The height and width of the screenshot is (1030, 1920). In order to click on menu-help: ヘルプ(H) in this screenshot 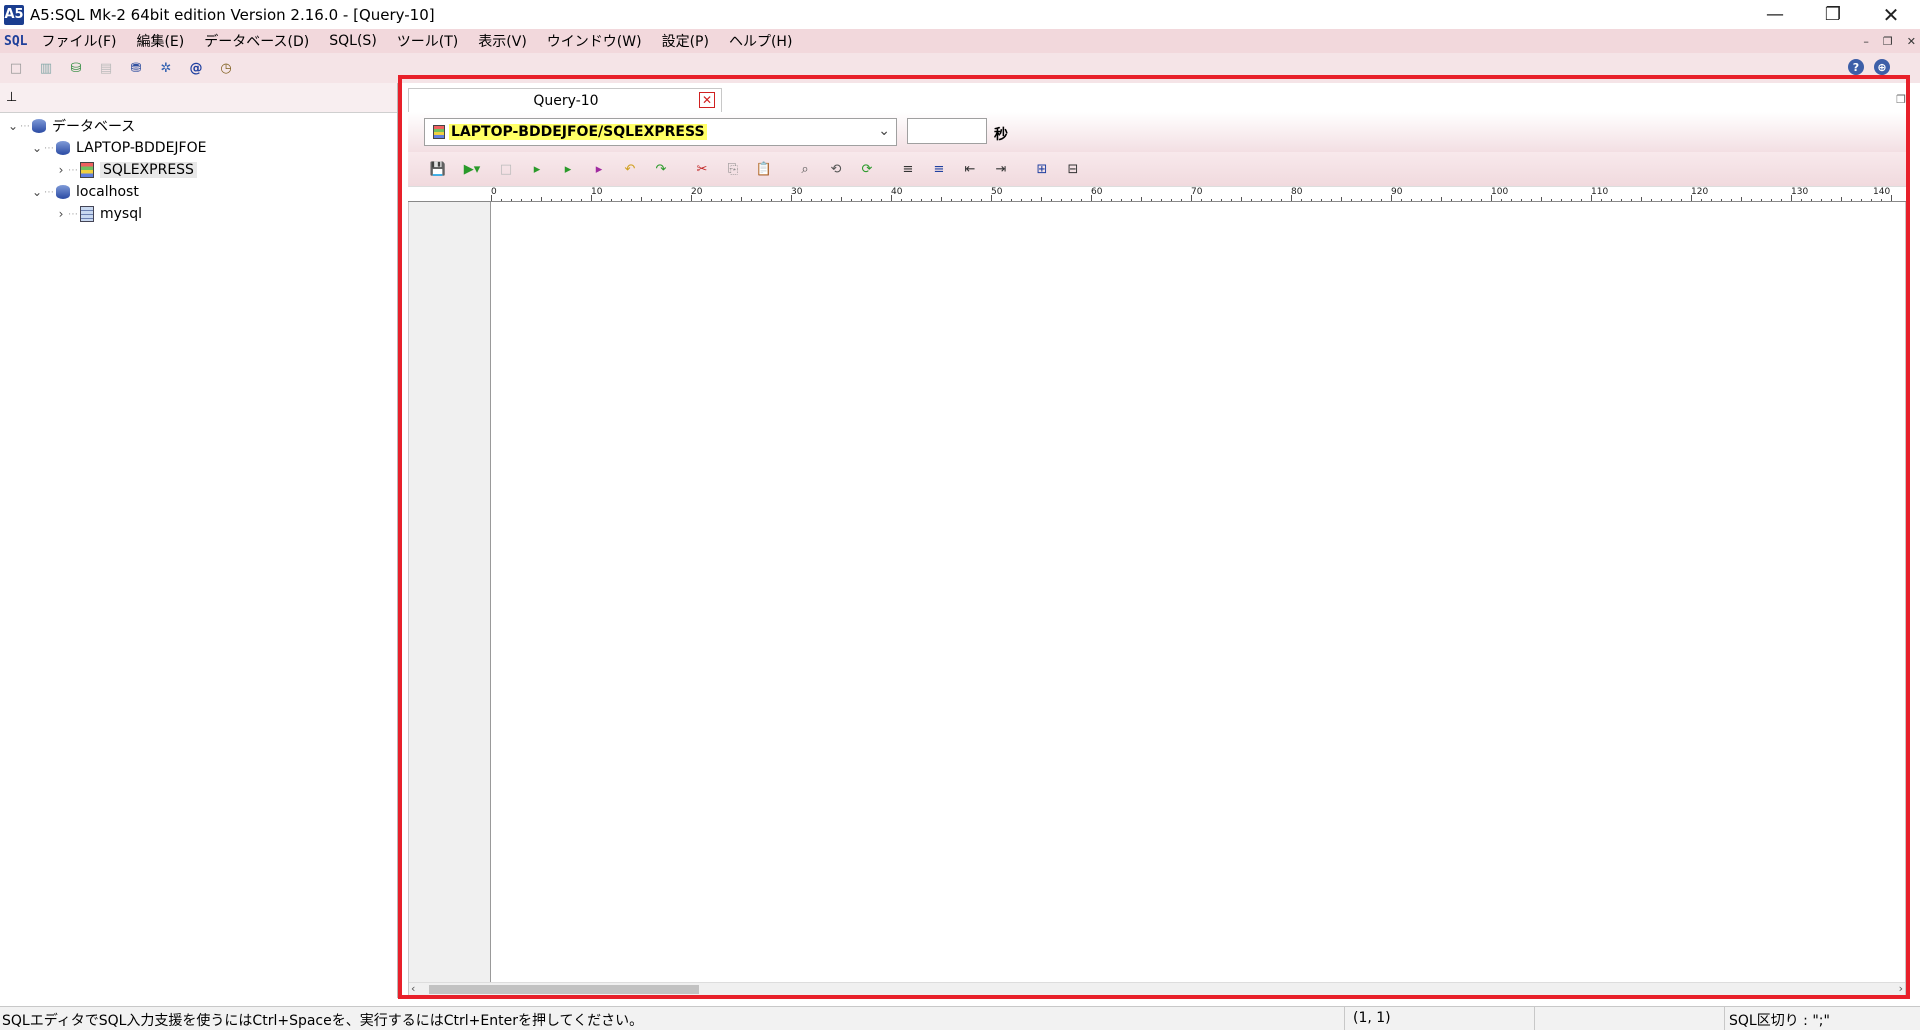, I will do `click(760, 41)`.